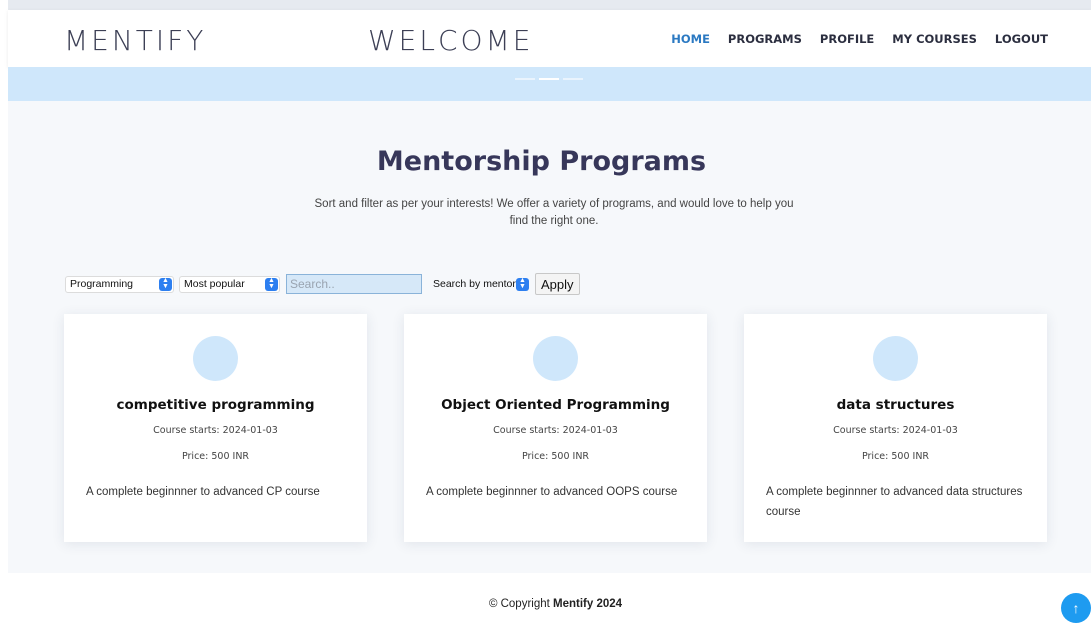 Image resolution: width=1091 pixels, height=626 pixels. I want to click on brand-logo: MENTIFY, so click(135, 40).